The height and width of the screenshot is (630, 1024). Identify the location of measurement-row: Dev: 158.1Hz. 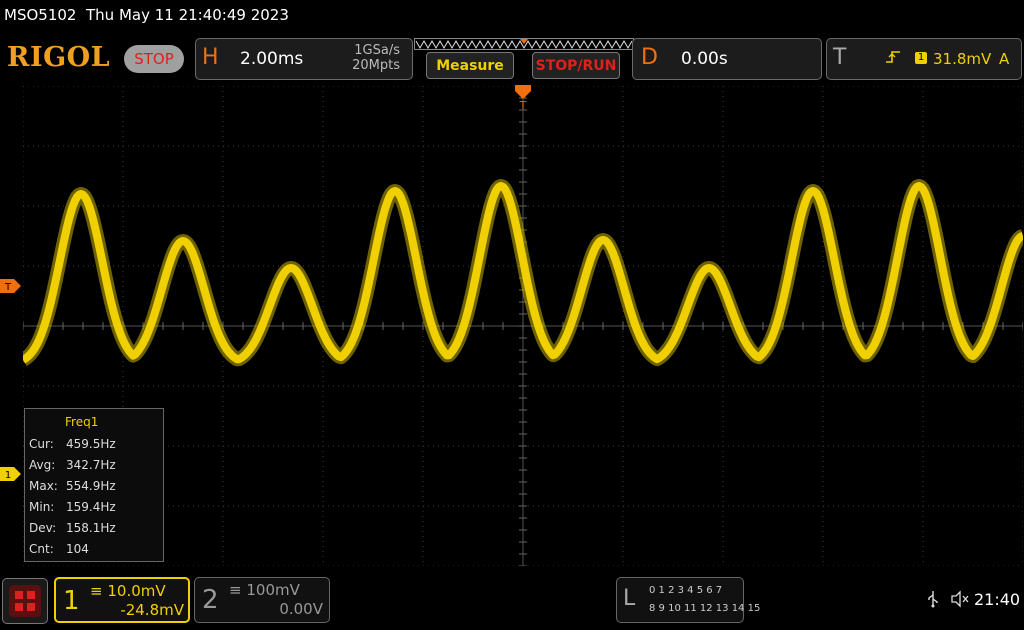
(94, 528).